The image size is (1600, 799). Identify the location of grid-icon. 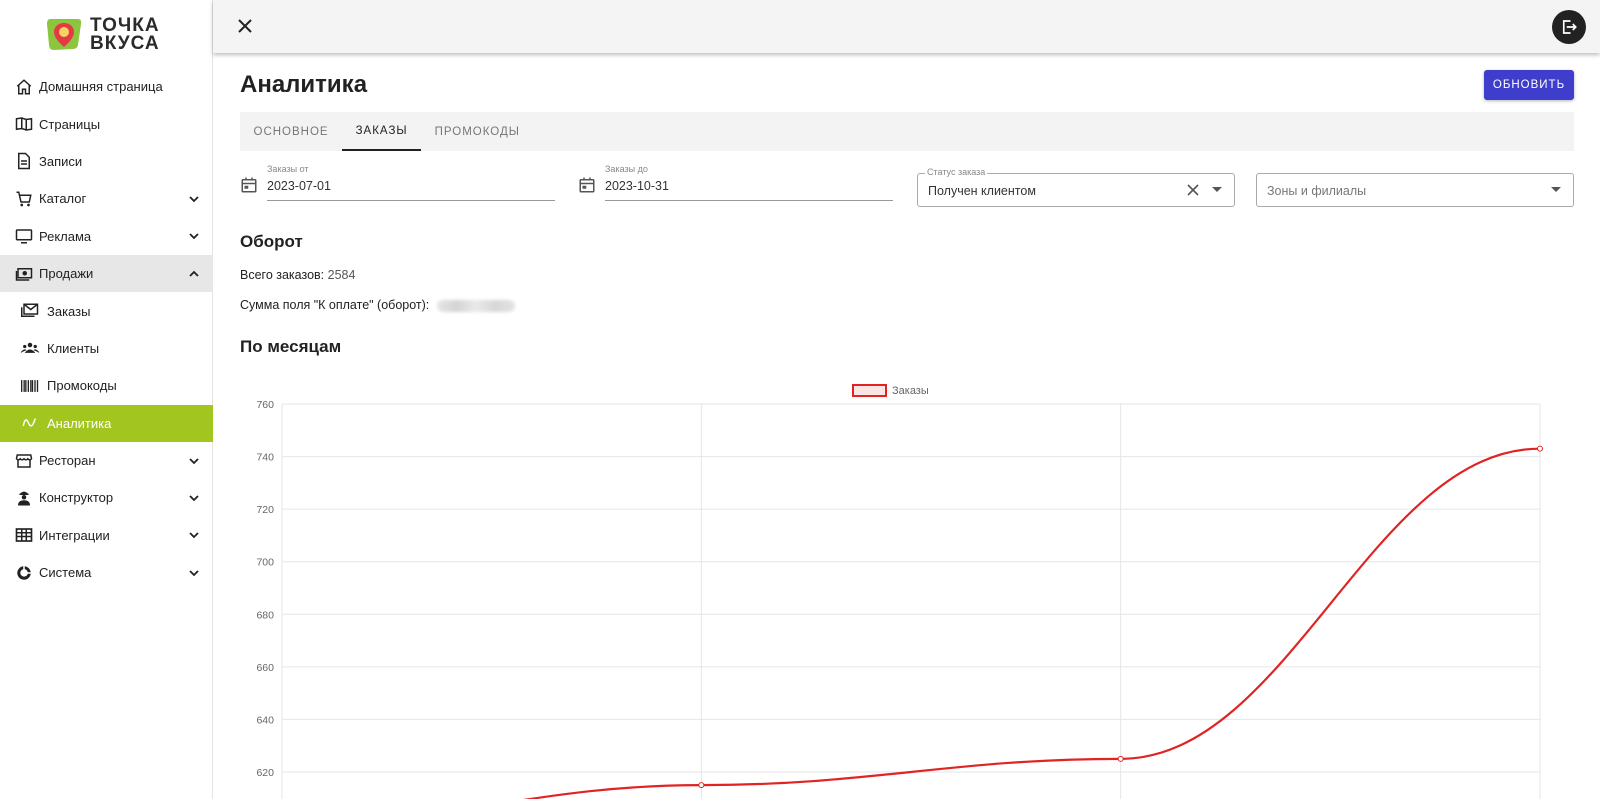
(24, 535).